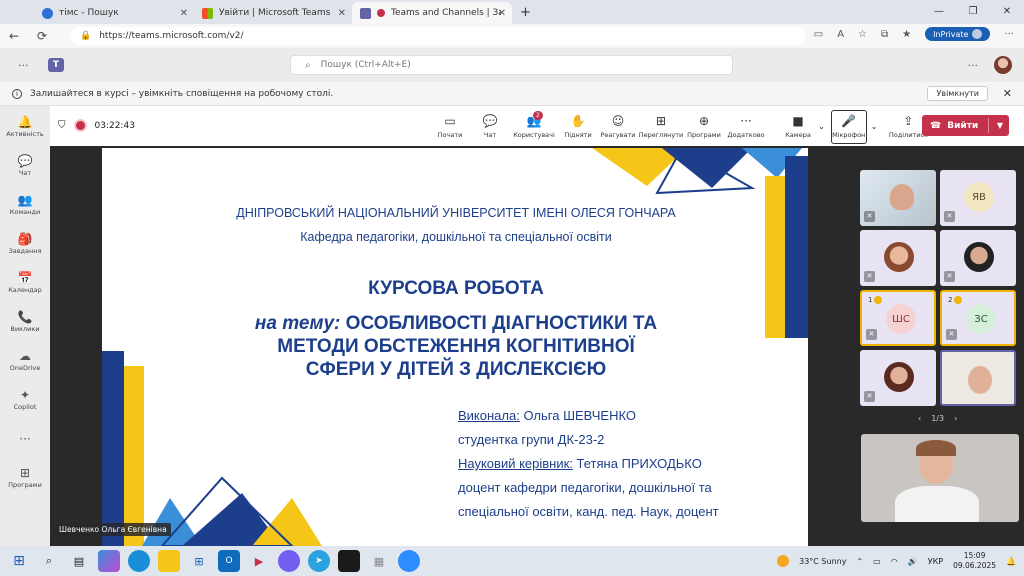 The image size is (1024, 576). What do you see at coordinates (139, 561) in the screenshot?
I see `edge-icon` at bounding box center [139, 561].